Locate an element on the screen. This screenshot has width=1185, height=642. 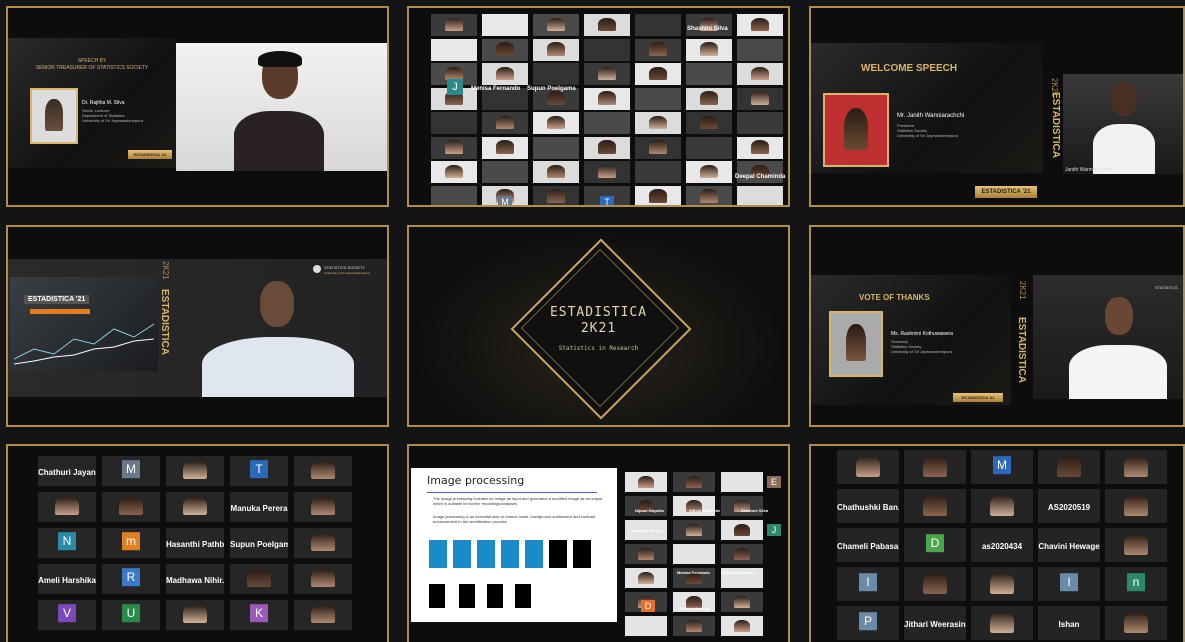
participant-tile: I is located at coordinates (868, 584).